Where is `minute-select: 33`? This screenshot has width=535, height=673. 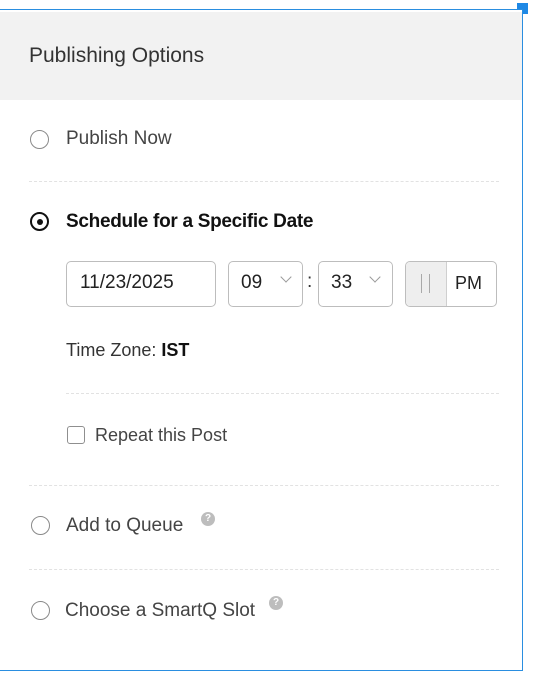
minute-select: 33 is located at coordinates (355, 284).